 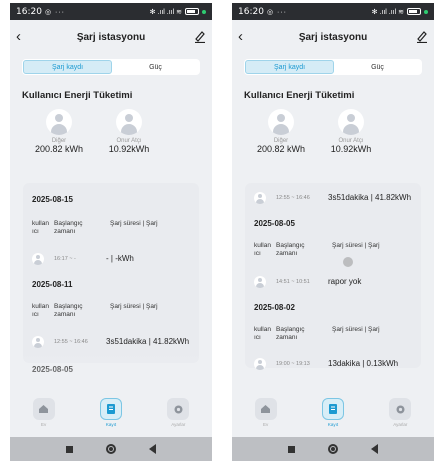 I want to click on touch-indicator, so click(x=348, y=262).